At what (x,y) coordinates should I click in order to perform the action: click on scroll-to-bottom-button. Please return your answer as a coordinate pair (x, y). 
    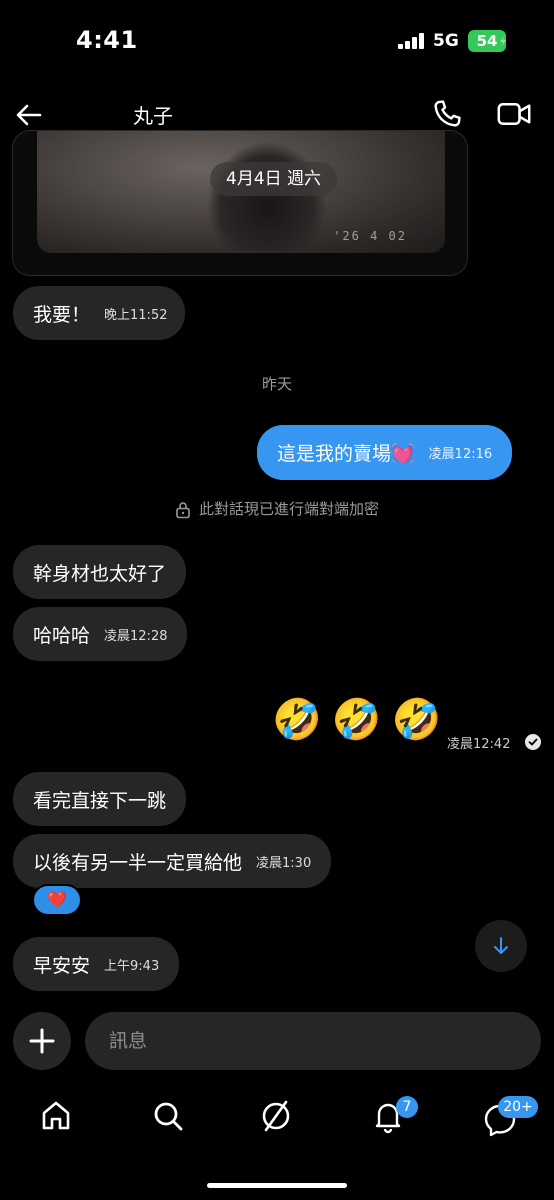
    Looking at the image, I should click on (501, 946).